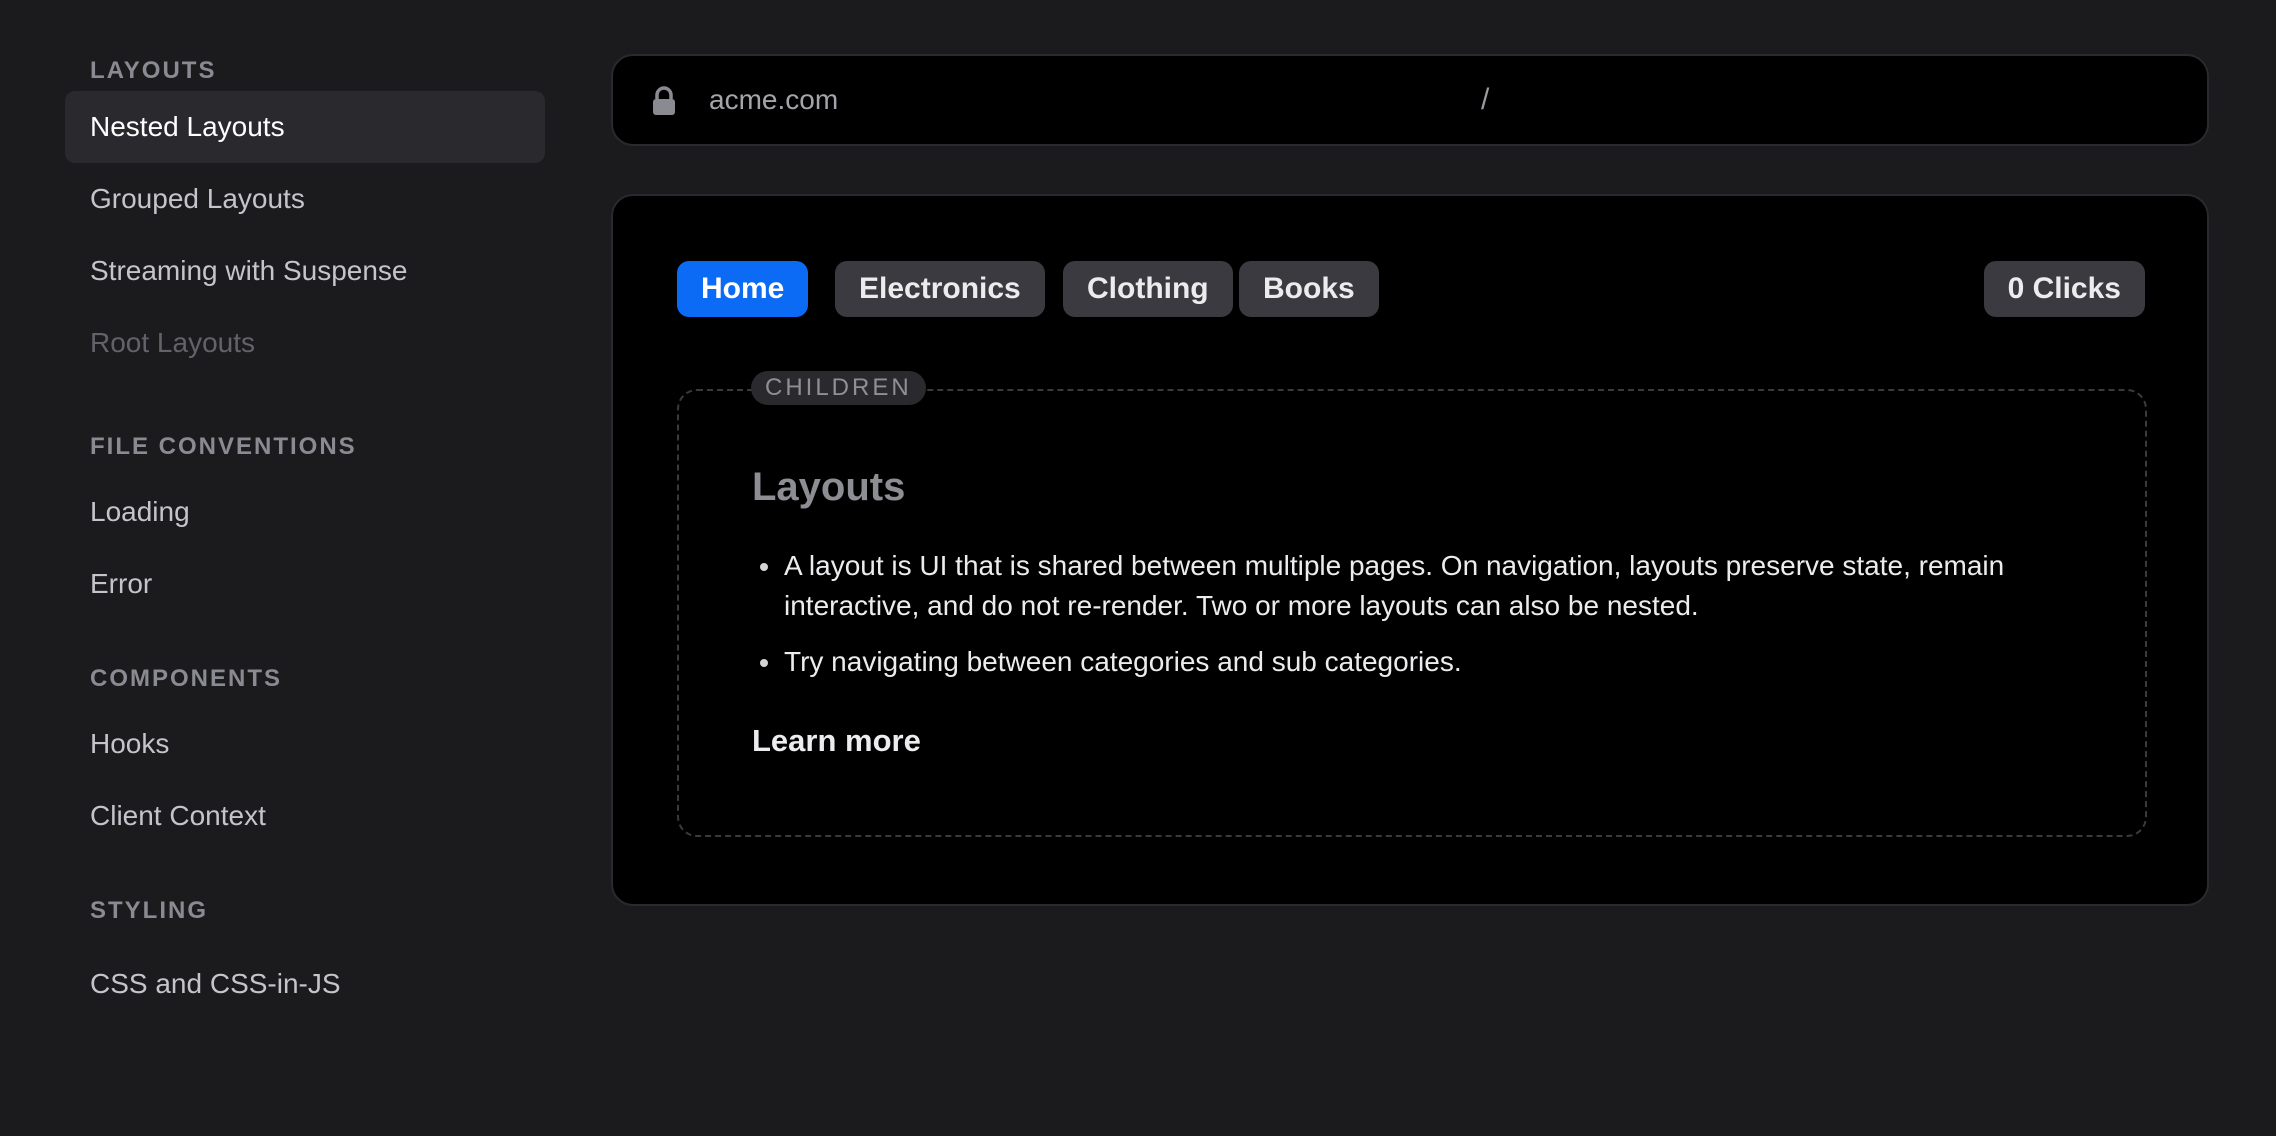 This screenshot has height=1136, width=2276. What do you see at coordinates (1410, 100) in the screenshot?
I see `address-bar: acme.com /` at bounding box center [1410, 100].